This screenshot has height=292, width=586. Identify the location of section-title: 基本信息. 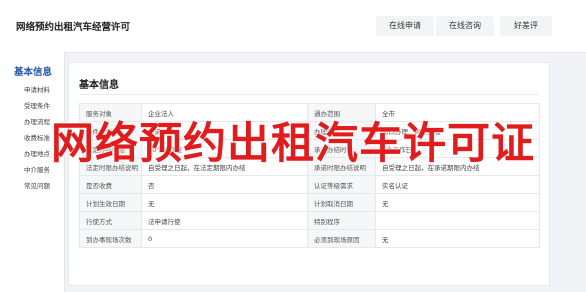
(99, 85).